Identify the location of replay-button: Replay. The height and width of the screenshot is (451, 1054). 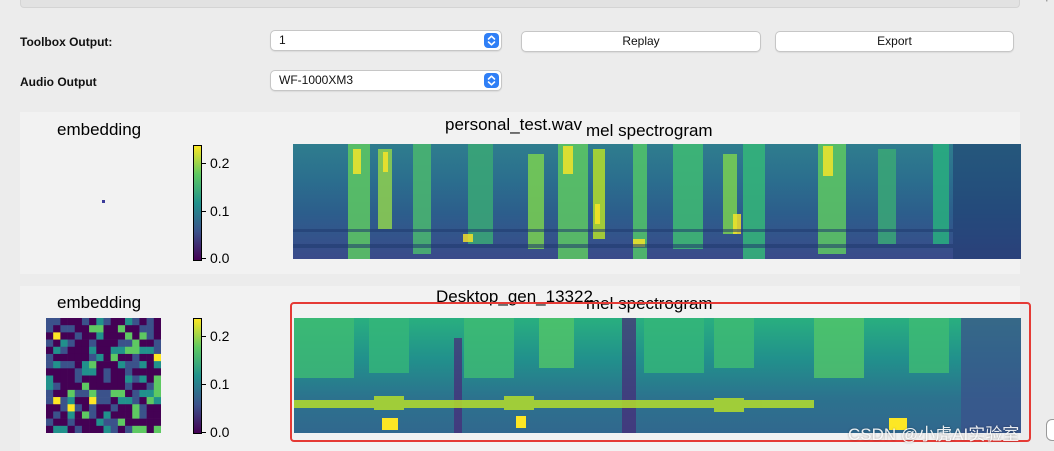
(641, 41).